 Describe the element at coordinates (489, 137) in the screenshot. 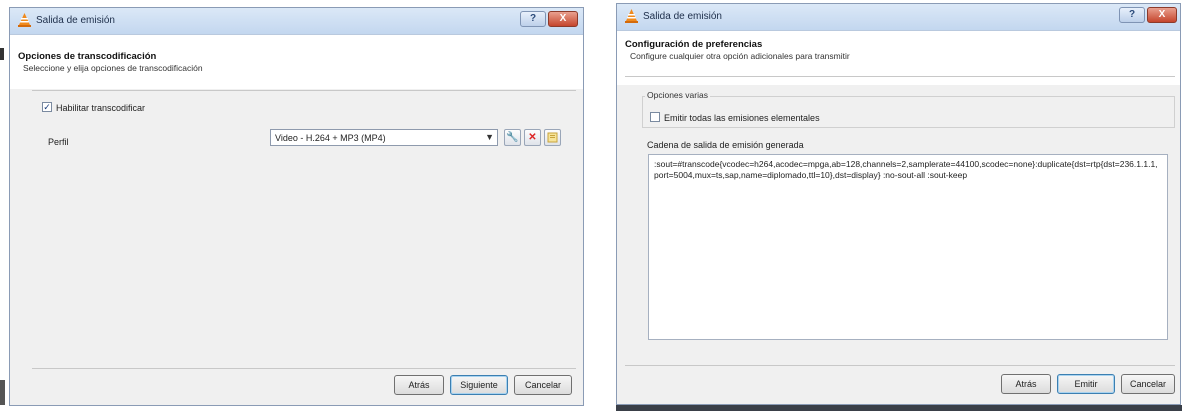

I see `chevron-down-icon: ▼` at that location.